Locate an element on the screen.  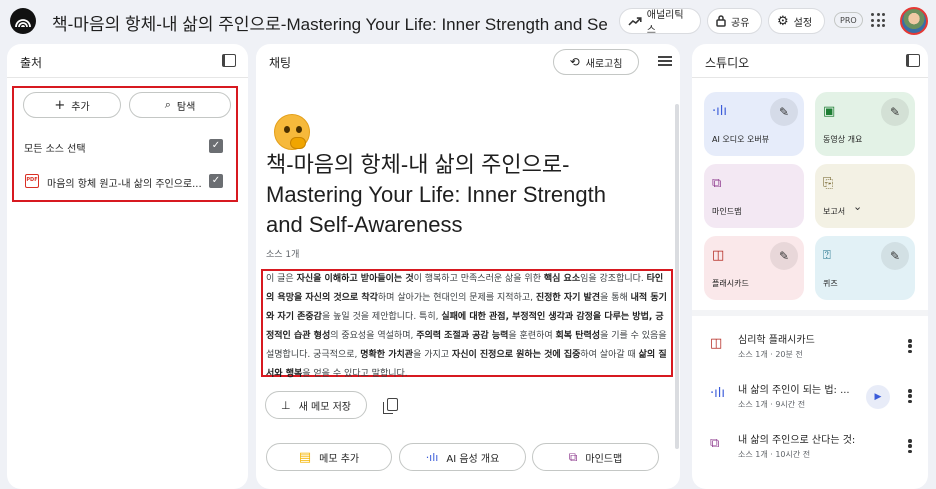
output-meta: 소스 1개 · 20분 전 is located at coordinates (770, 354).